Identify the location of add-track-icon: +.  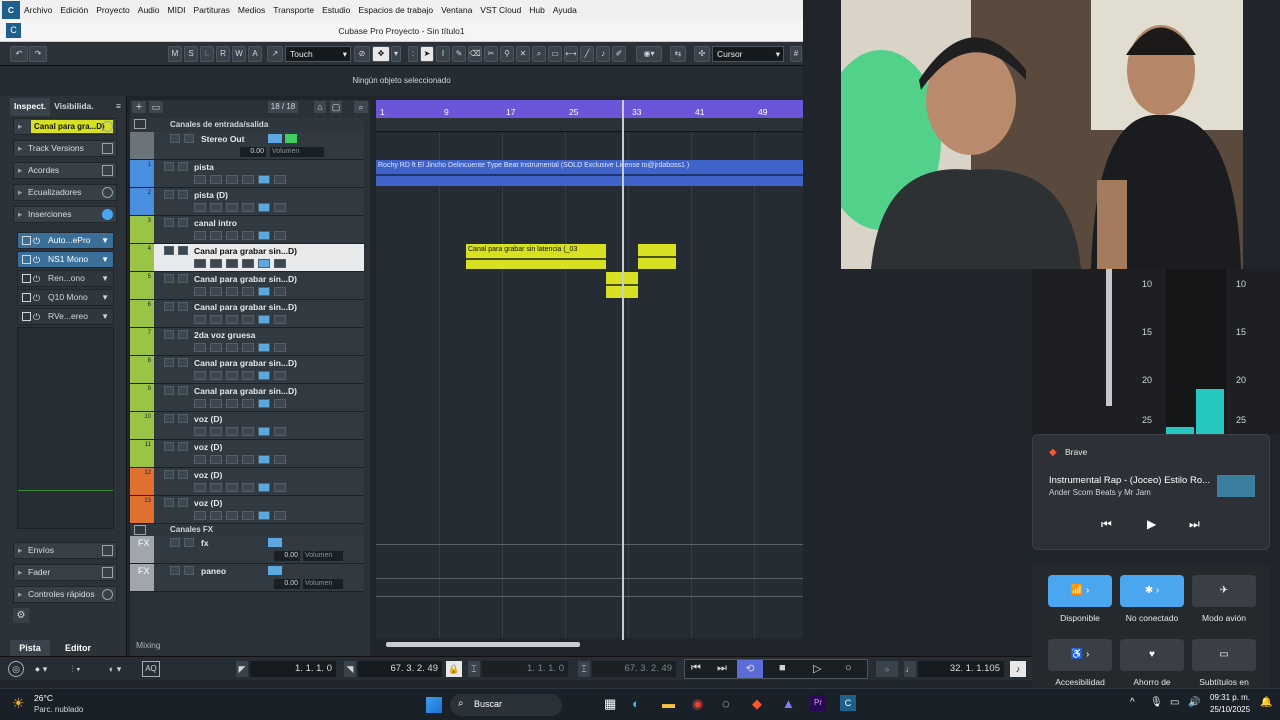
(139, 107).